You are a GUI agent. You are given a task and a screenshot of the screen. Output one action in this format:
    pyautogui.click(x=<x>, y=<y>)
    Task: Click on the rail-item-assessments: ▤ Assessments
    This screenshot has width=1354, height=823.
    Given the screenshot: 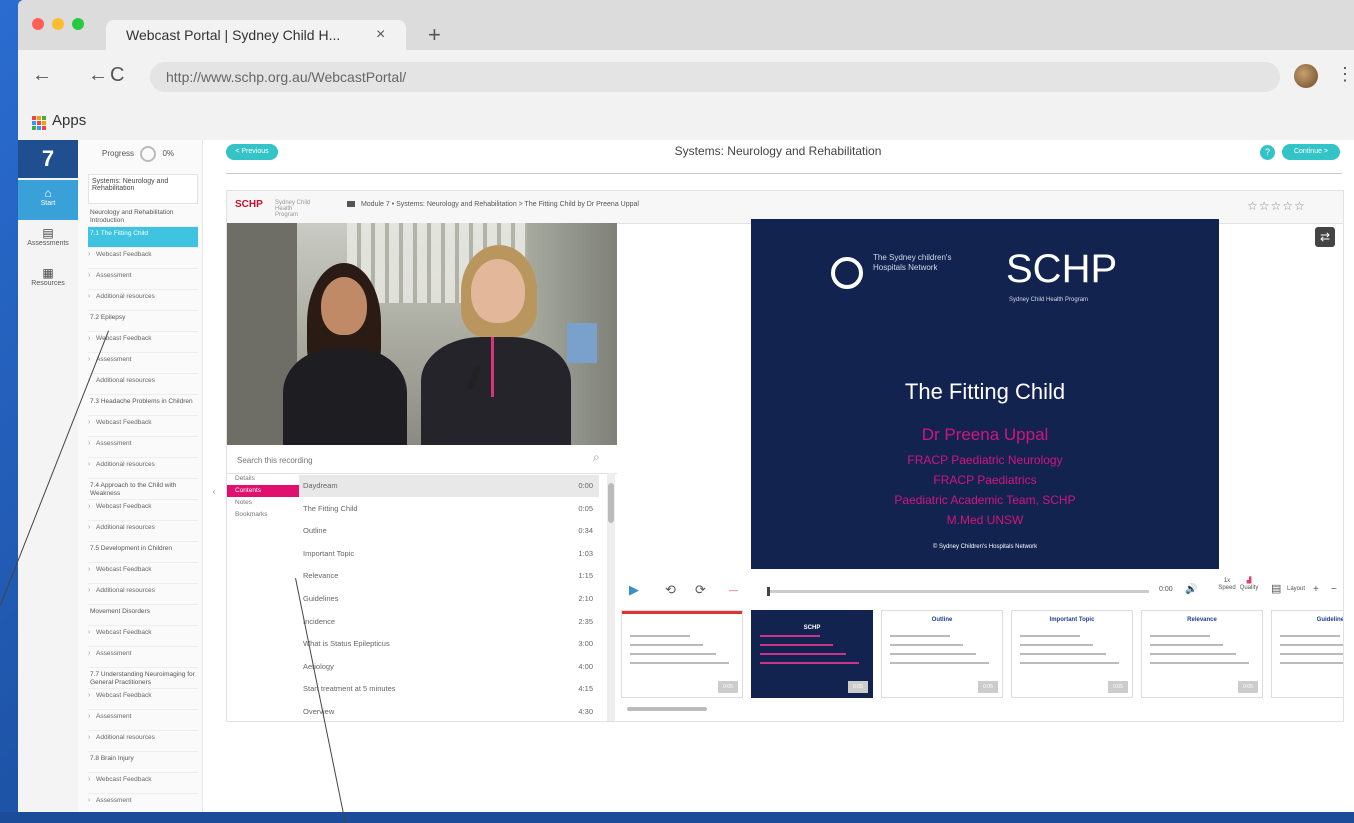 What is the action you would take?
    pyautogui.click(x=48, y=240)
    